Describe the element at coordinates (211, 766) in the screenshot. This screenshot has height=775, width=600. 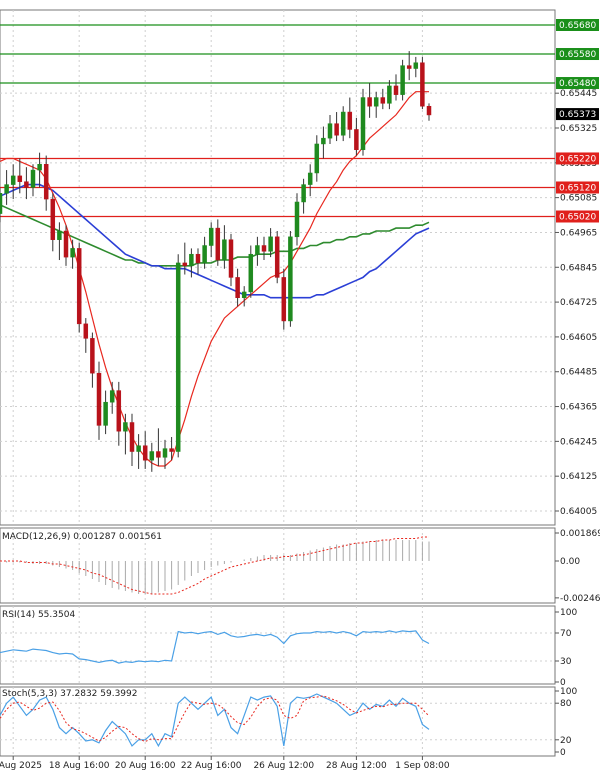
I see `time-tick-label: 22 Aug 16:00` at that location.